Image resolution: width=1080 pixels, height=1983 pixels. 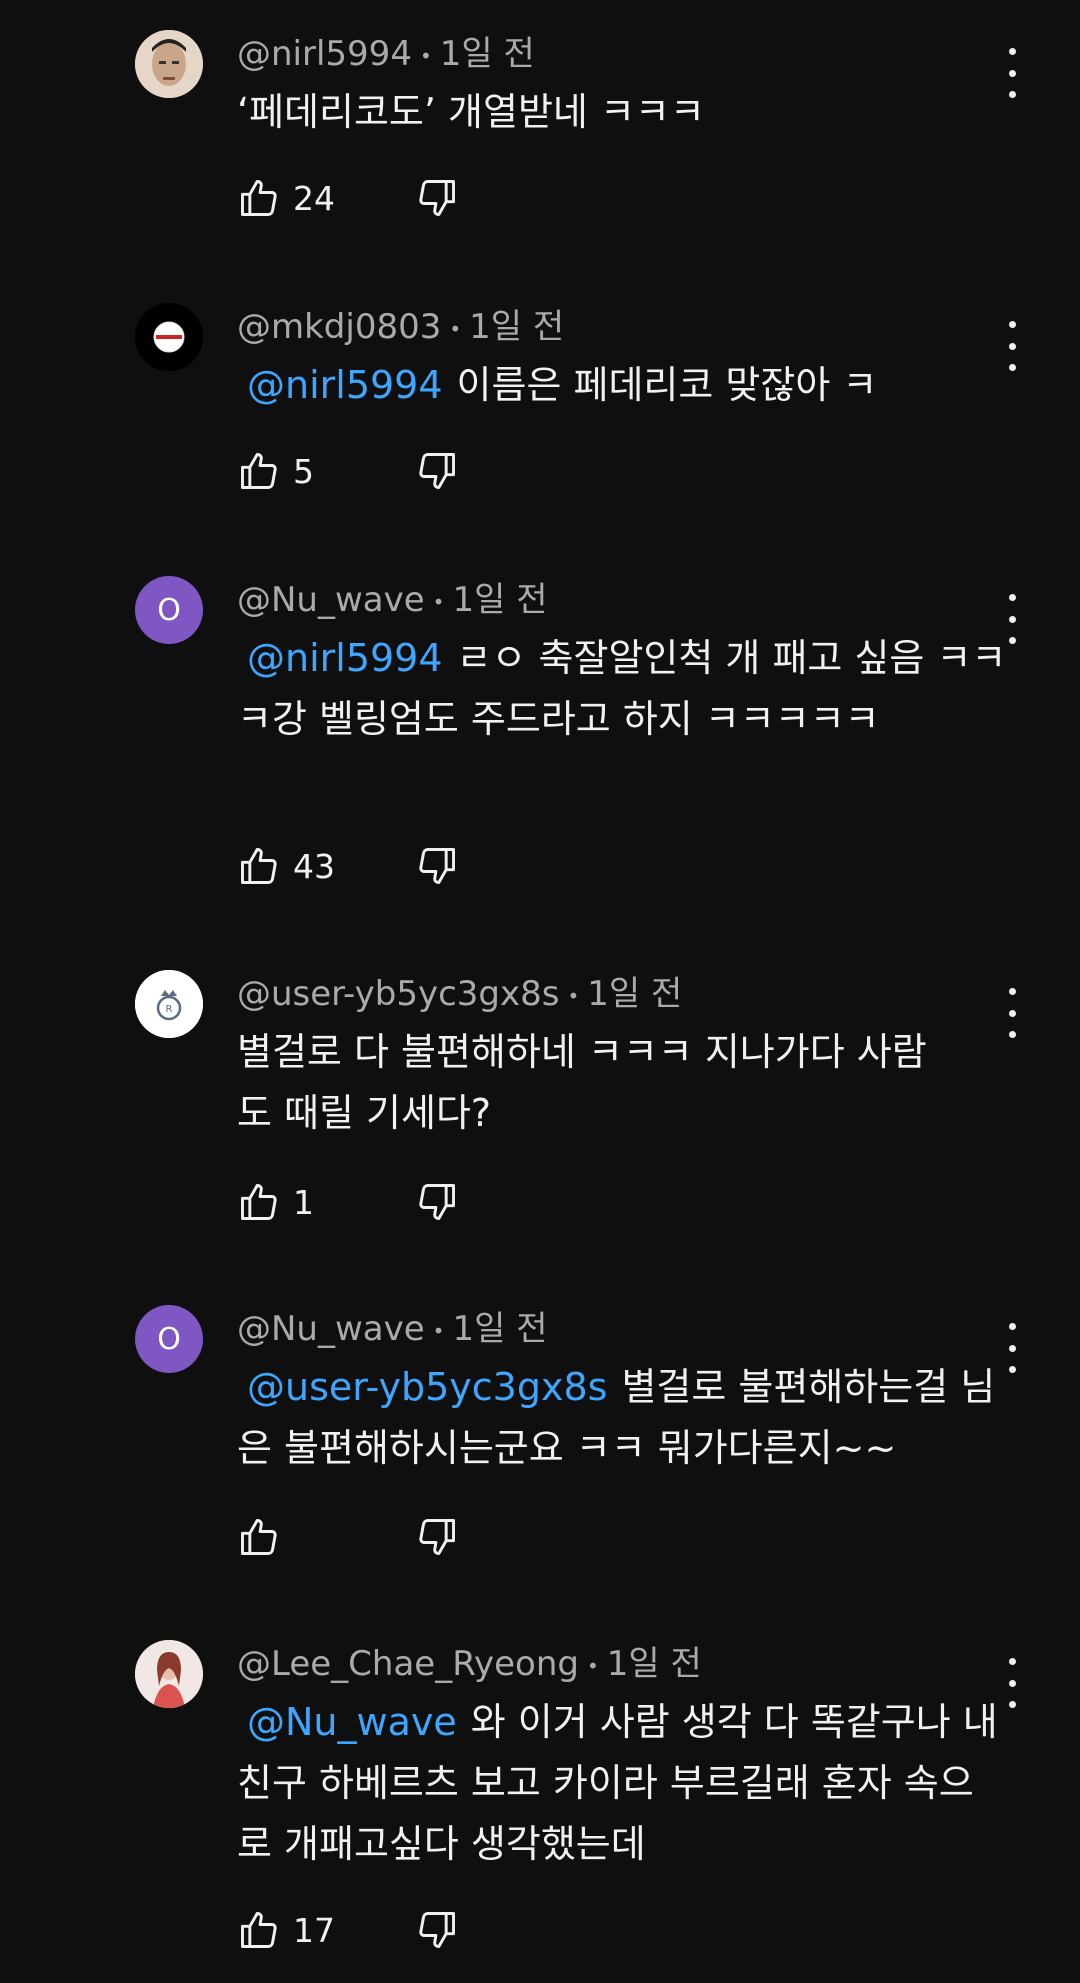 I want to click on comment-actions: 43, so click(x=348, y=866).